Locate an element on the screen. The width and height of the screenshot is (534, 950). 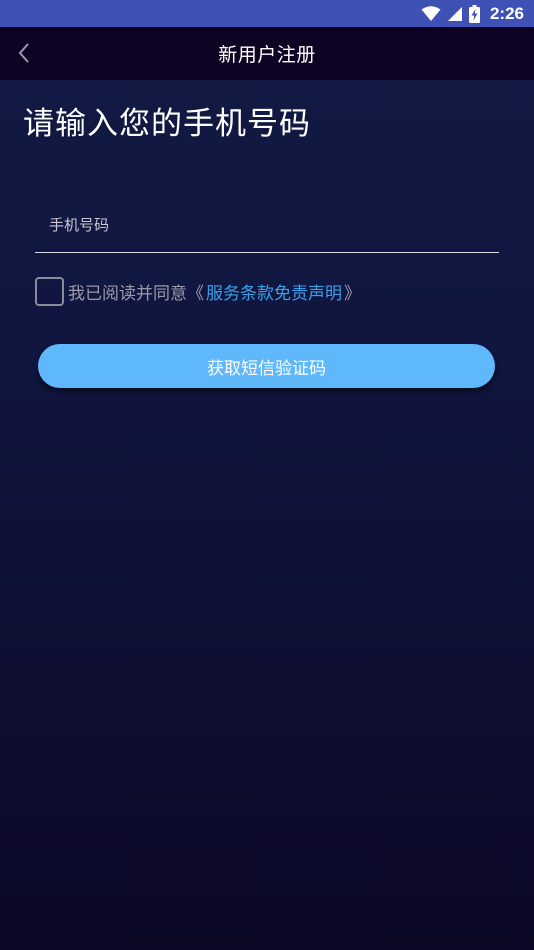
page-title: 新用户注册 is located at coordinates (267, 55).